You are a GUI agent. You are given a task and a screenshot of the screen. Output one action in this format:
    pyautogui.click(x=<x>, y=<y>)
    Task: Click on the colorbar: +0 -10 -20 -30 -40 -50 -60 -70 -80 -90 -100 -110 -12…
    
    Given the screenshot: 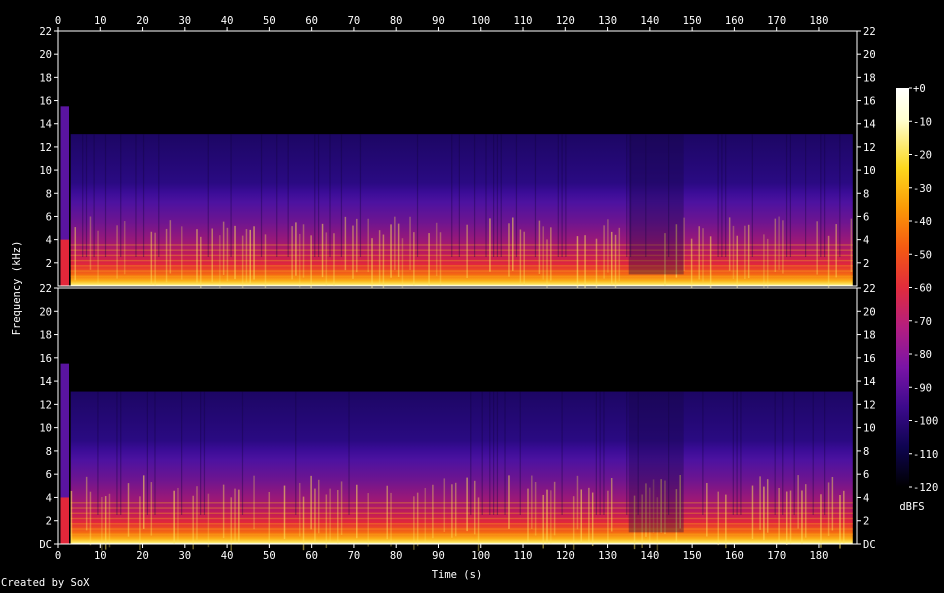 What is the action you would take?
    pyautogui.click(x=917, y=288)
    